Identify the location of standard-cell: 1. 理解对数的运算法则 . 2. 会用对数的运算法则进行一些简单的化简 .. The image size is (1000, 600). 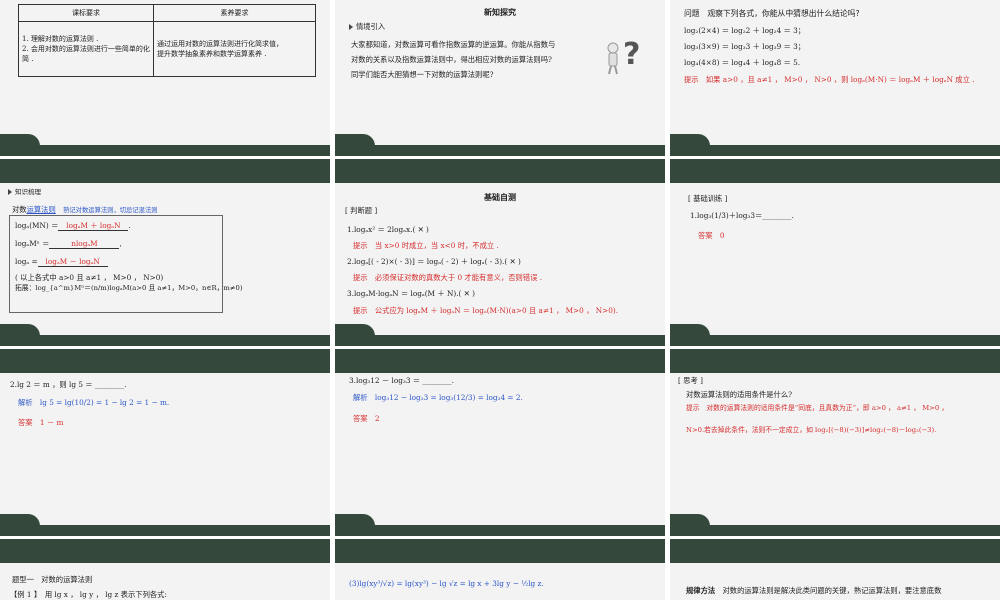
(86, 49).